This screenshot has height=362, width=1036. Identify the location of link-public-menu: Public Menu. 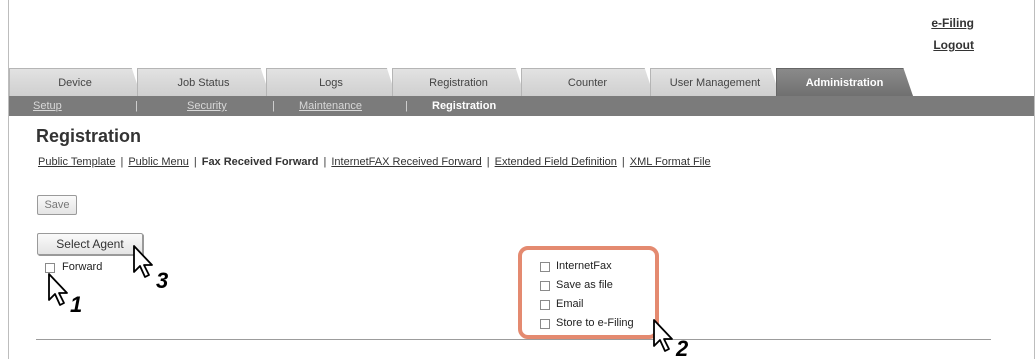
(158, 162).